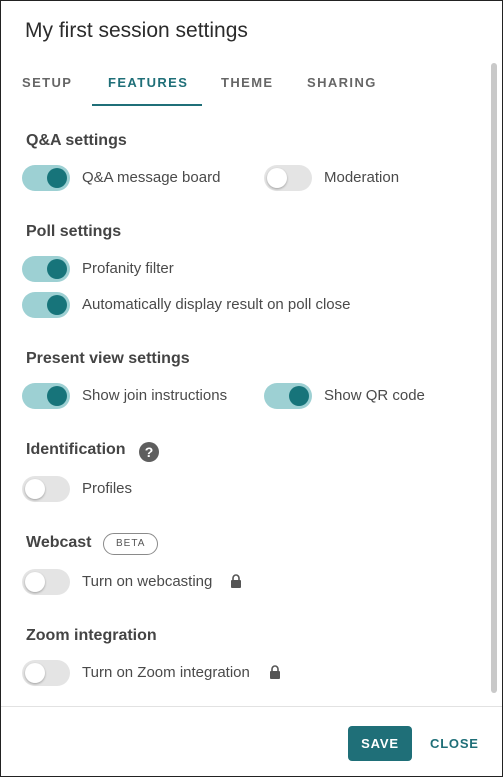  What do you see at coordinates (362, 177) in the screenshot?
I see `moderation-label: Moderation` at bounding box center [362, 177].